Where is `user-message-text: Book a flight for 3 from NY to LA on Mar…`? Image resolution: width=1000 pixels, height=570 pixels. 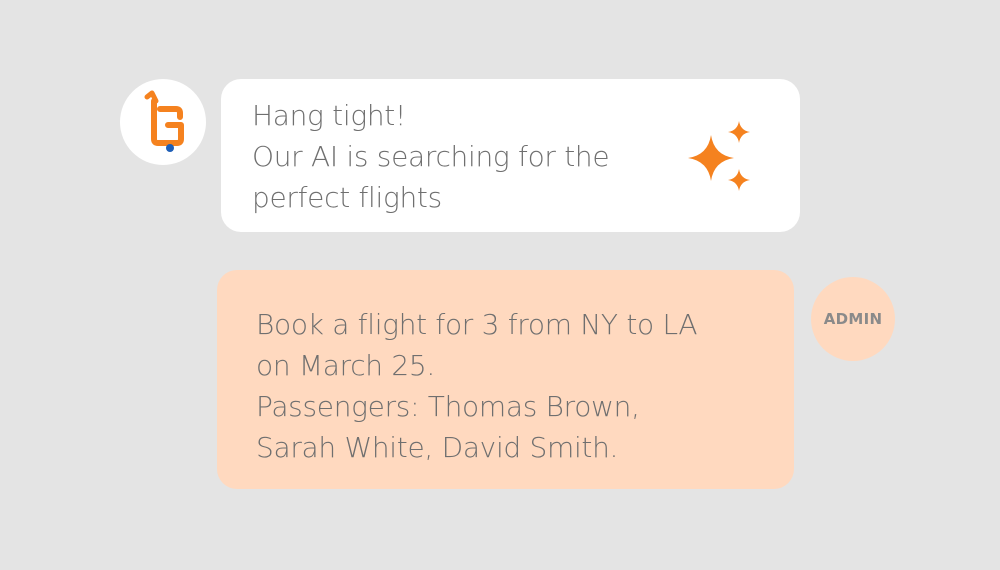 user-message-text: Book a flight for 3 from NY to LA on Mar… is located at coordinates (516, 386).